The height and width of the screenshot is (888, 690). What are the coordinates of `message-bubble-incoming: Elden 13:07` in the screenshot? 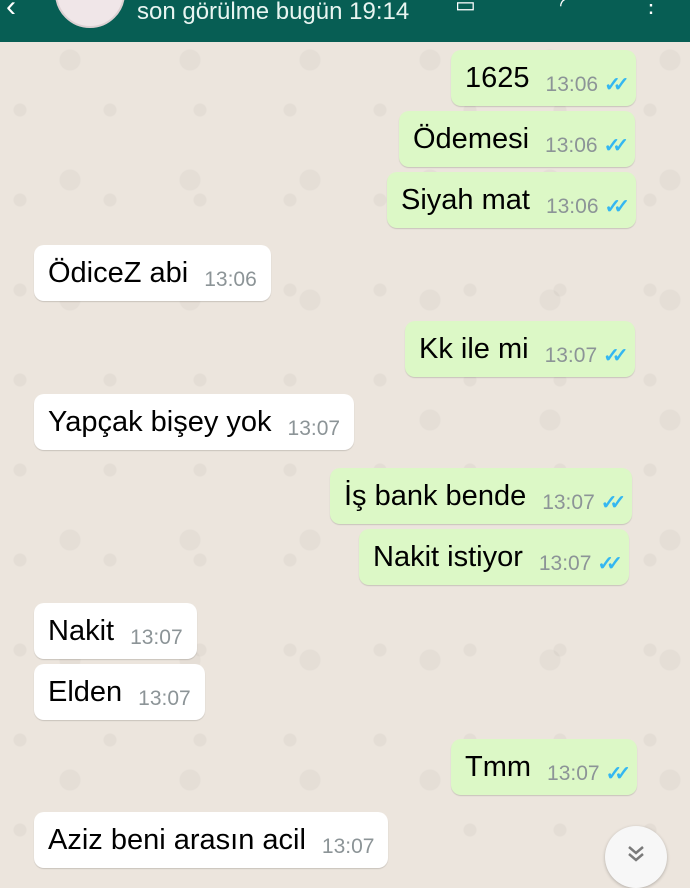 It's located at (119, 692).